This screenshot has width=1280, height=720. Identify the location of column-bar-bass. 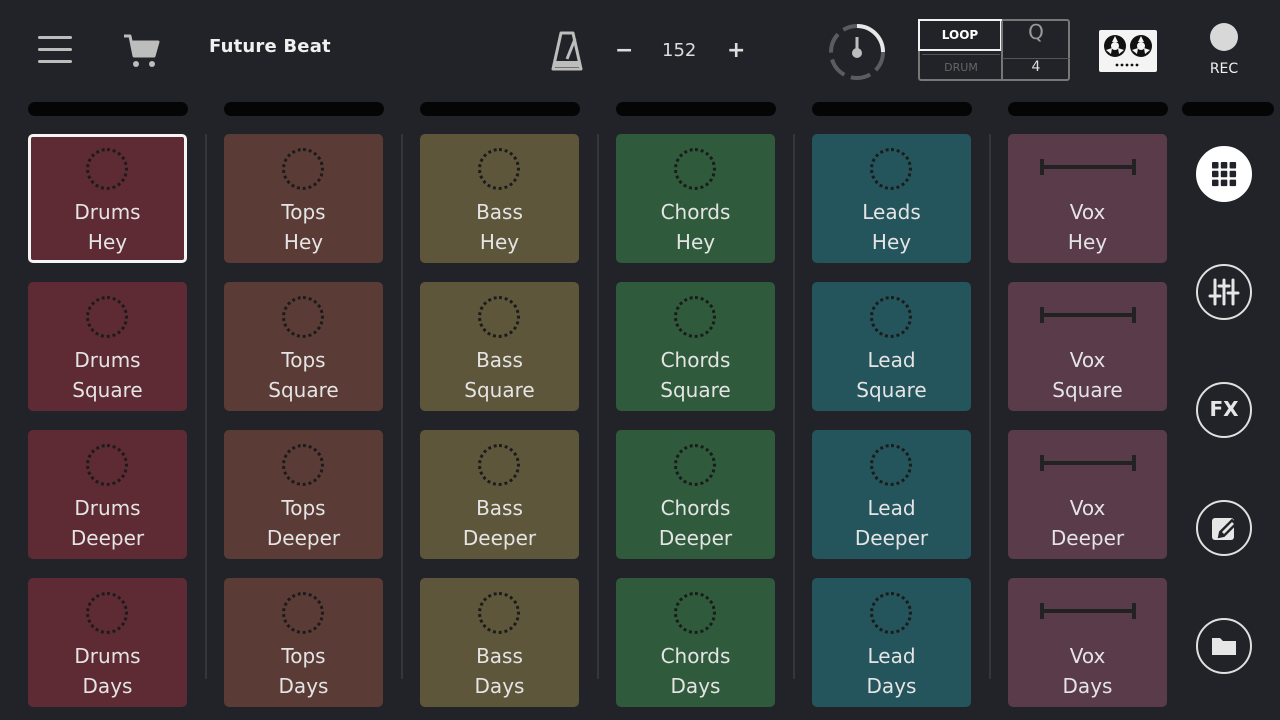
(500, 109).